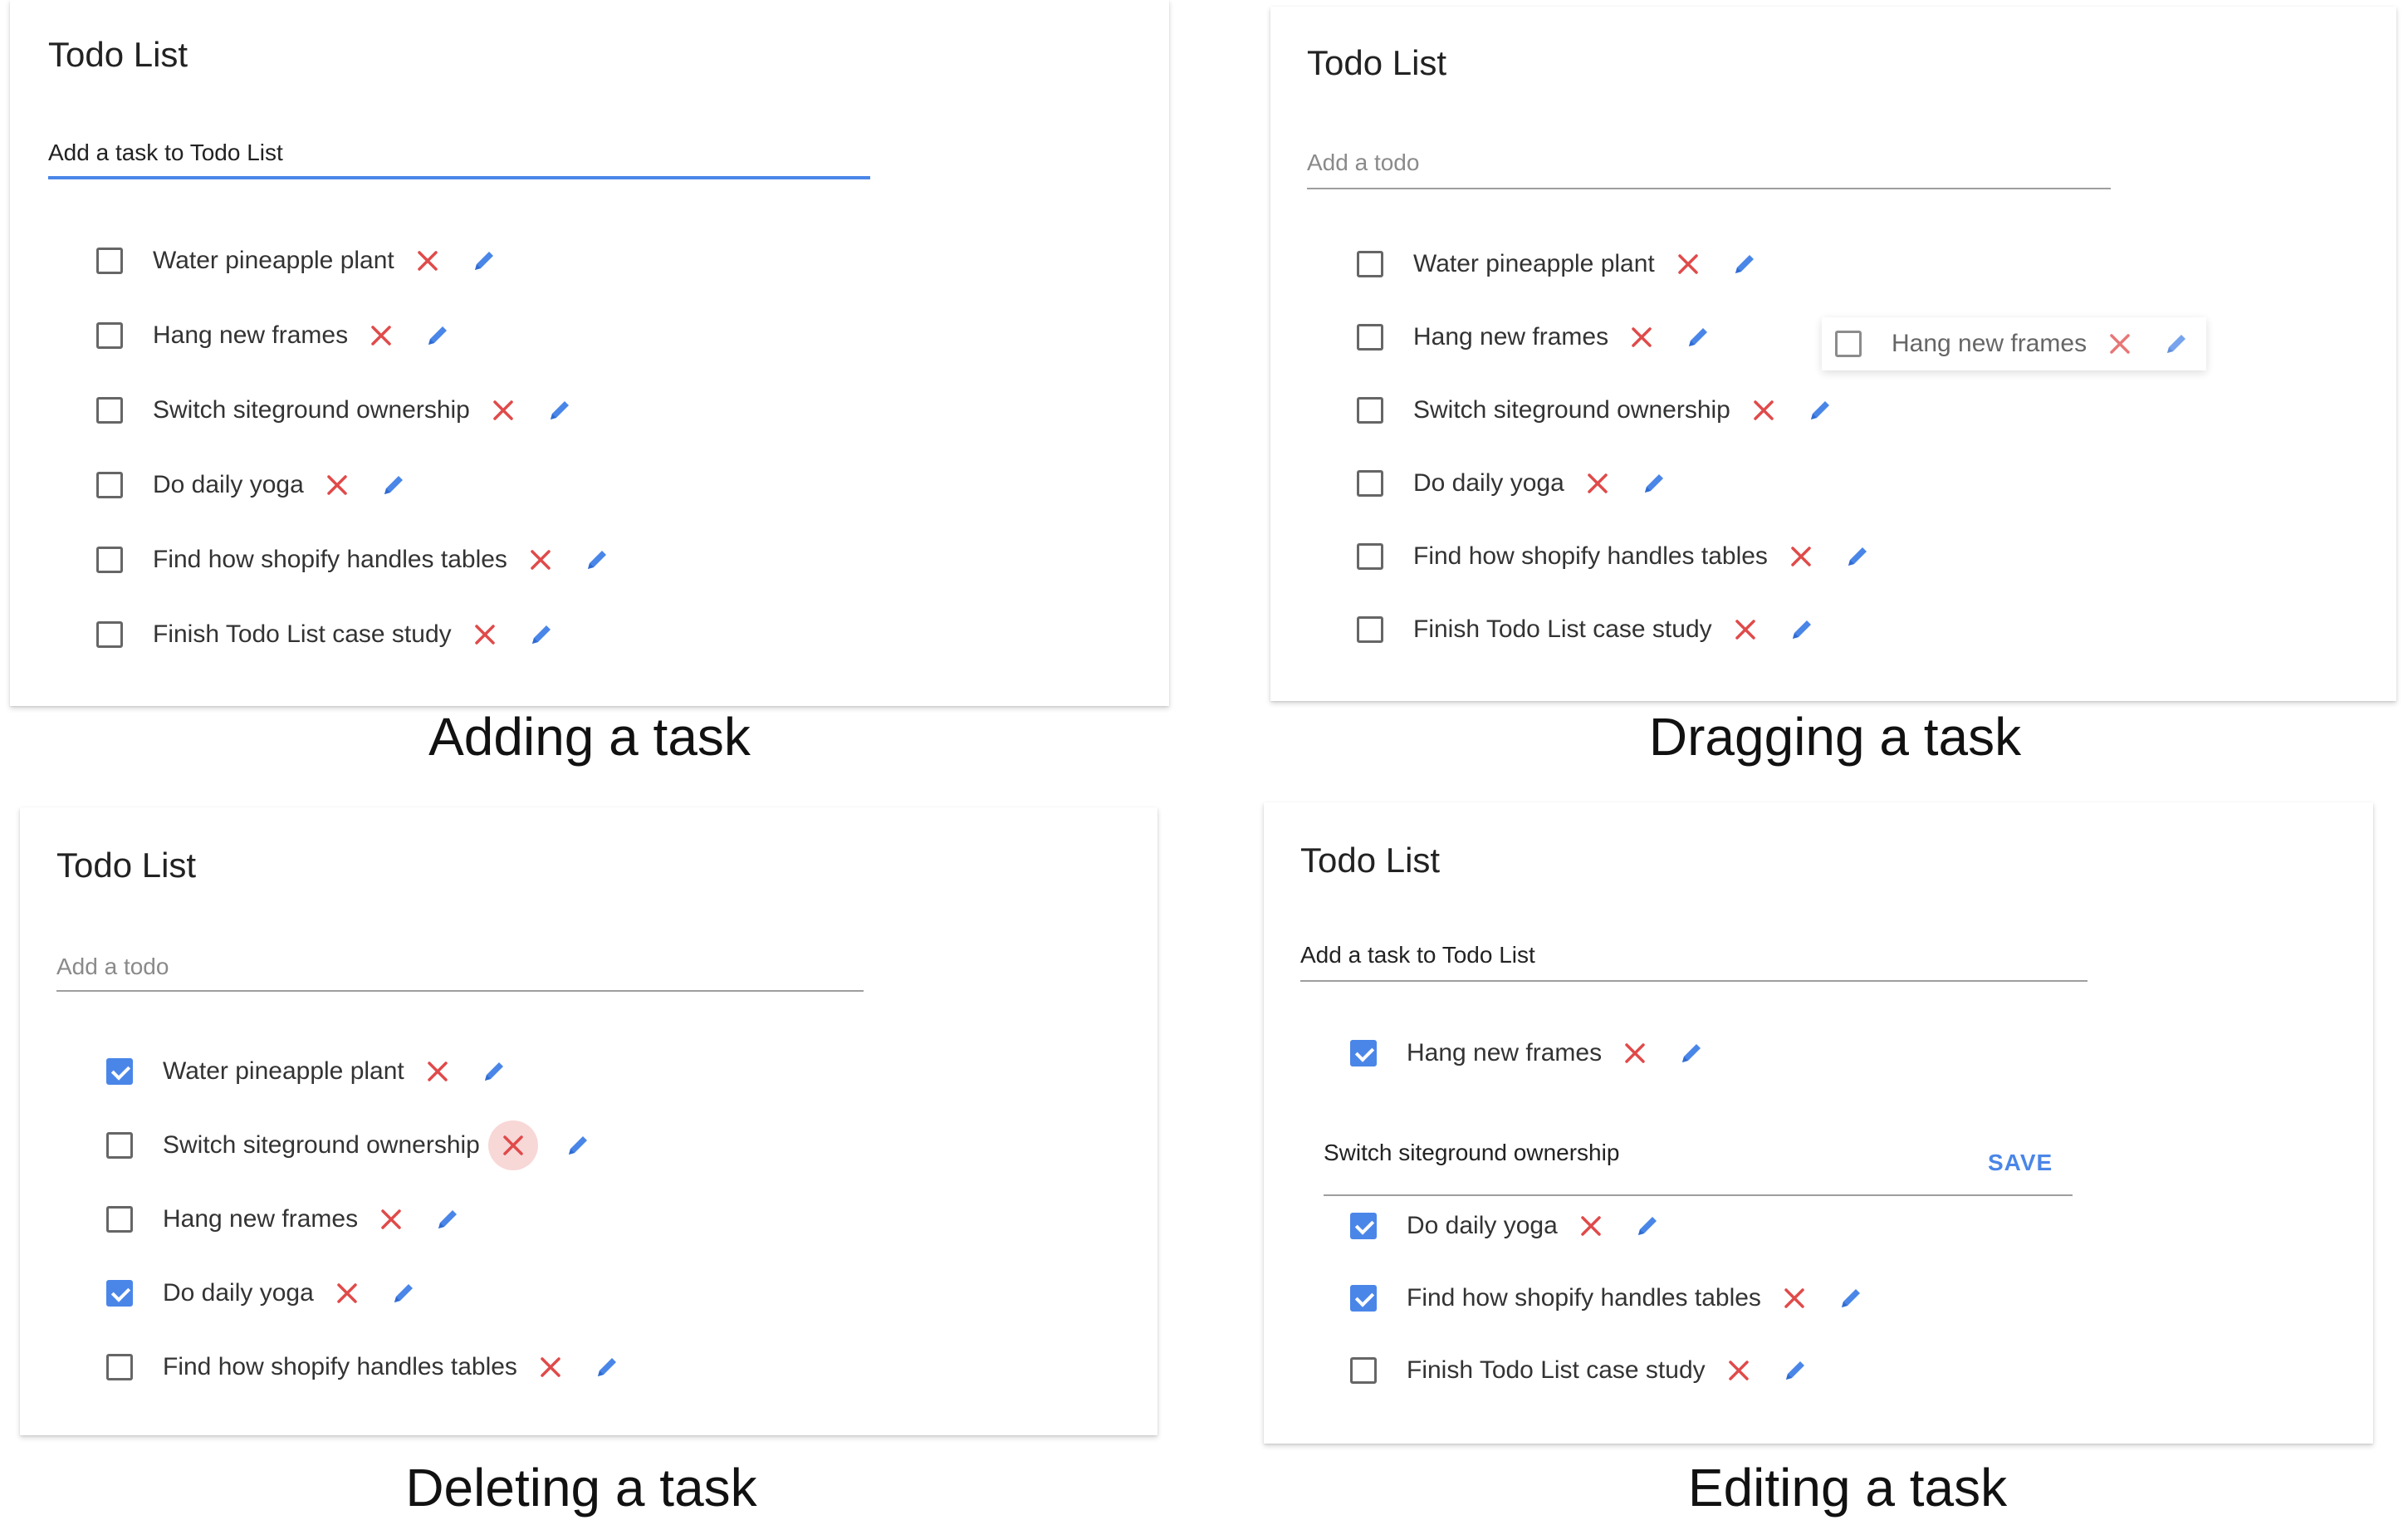  I want to click on task-row: Find how shopify handles tables, so click(365, 1367).